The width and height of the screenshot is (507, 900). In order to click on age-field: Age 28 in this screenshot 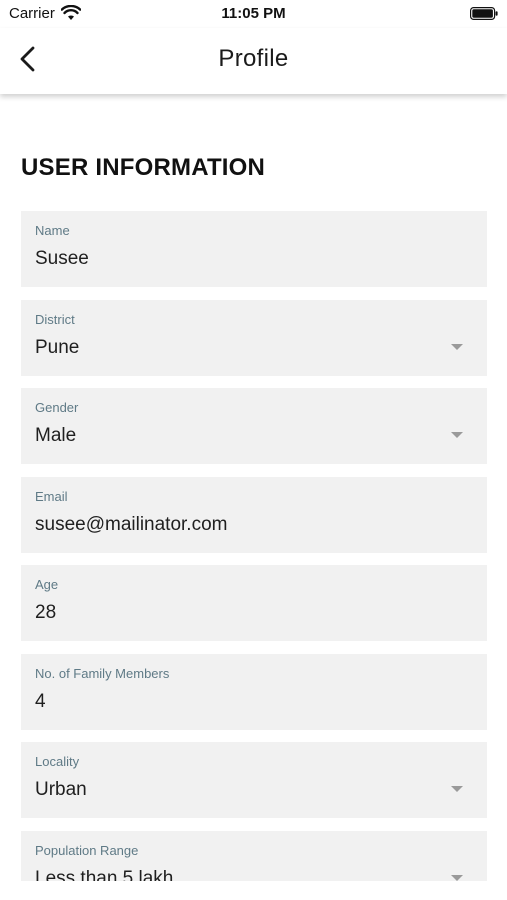, I will do `click(254, 603)`.